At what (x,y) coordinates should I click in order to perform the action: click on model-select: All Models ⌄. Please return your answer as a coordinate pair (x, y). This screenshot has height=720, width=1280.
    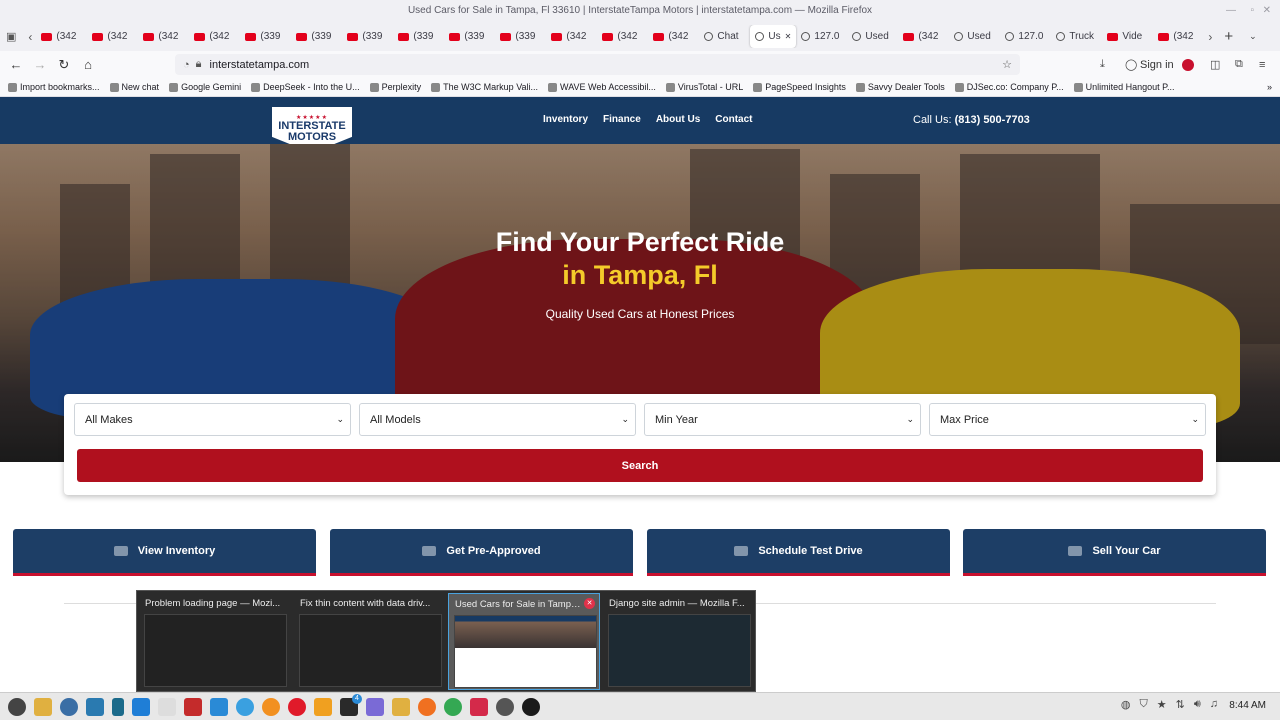
    Looking at the image, I should click on (497, 419).